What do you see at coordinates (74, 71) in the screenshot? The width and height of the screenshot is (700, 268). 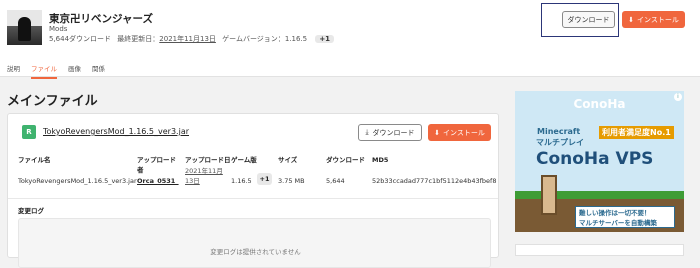 I see `tab-images: 画像` at bounding box center [74, 71].